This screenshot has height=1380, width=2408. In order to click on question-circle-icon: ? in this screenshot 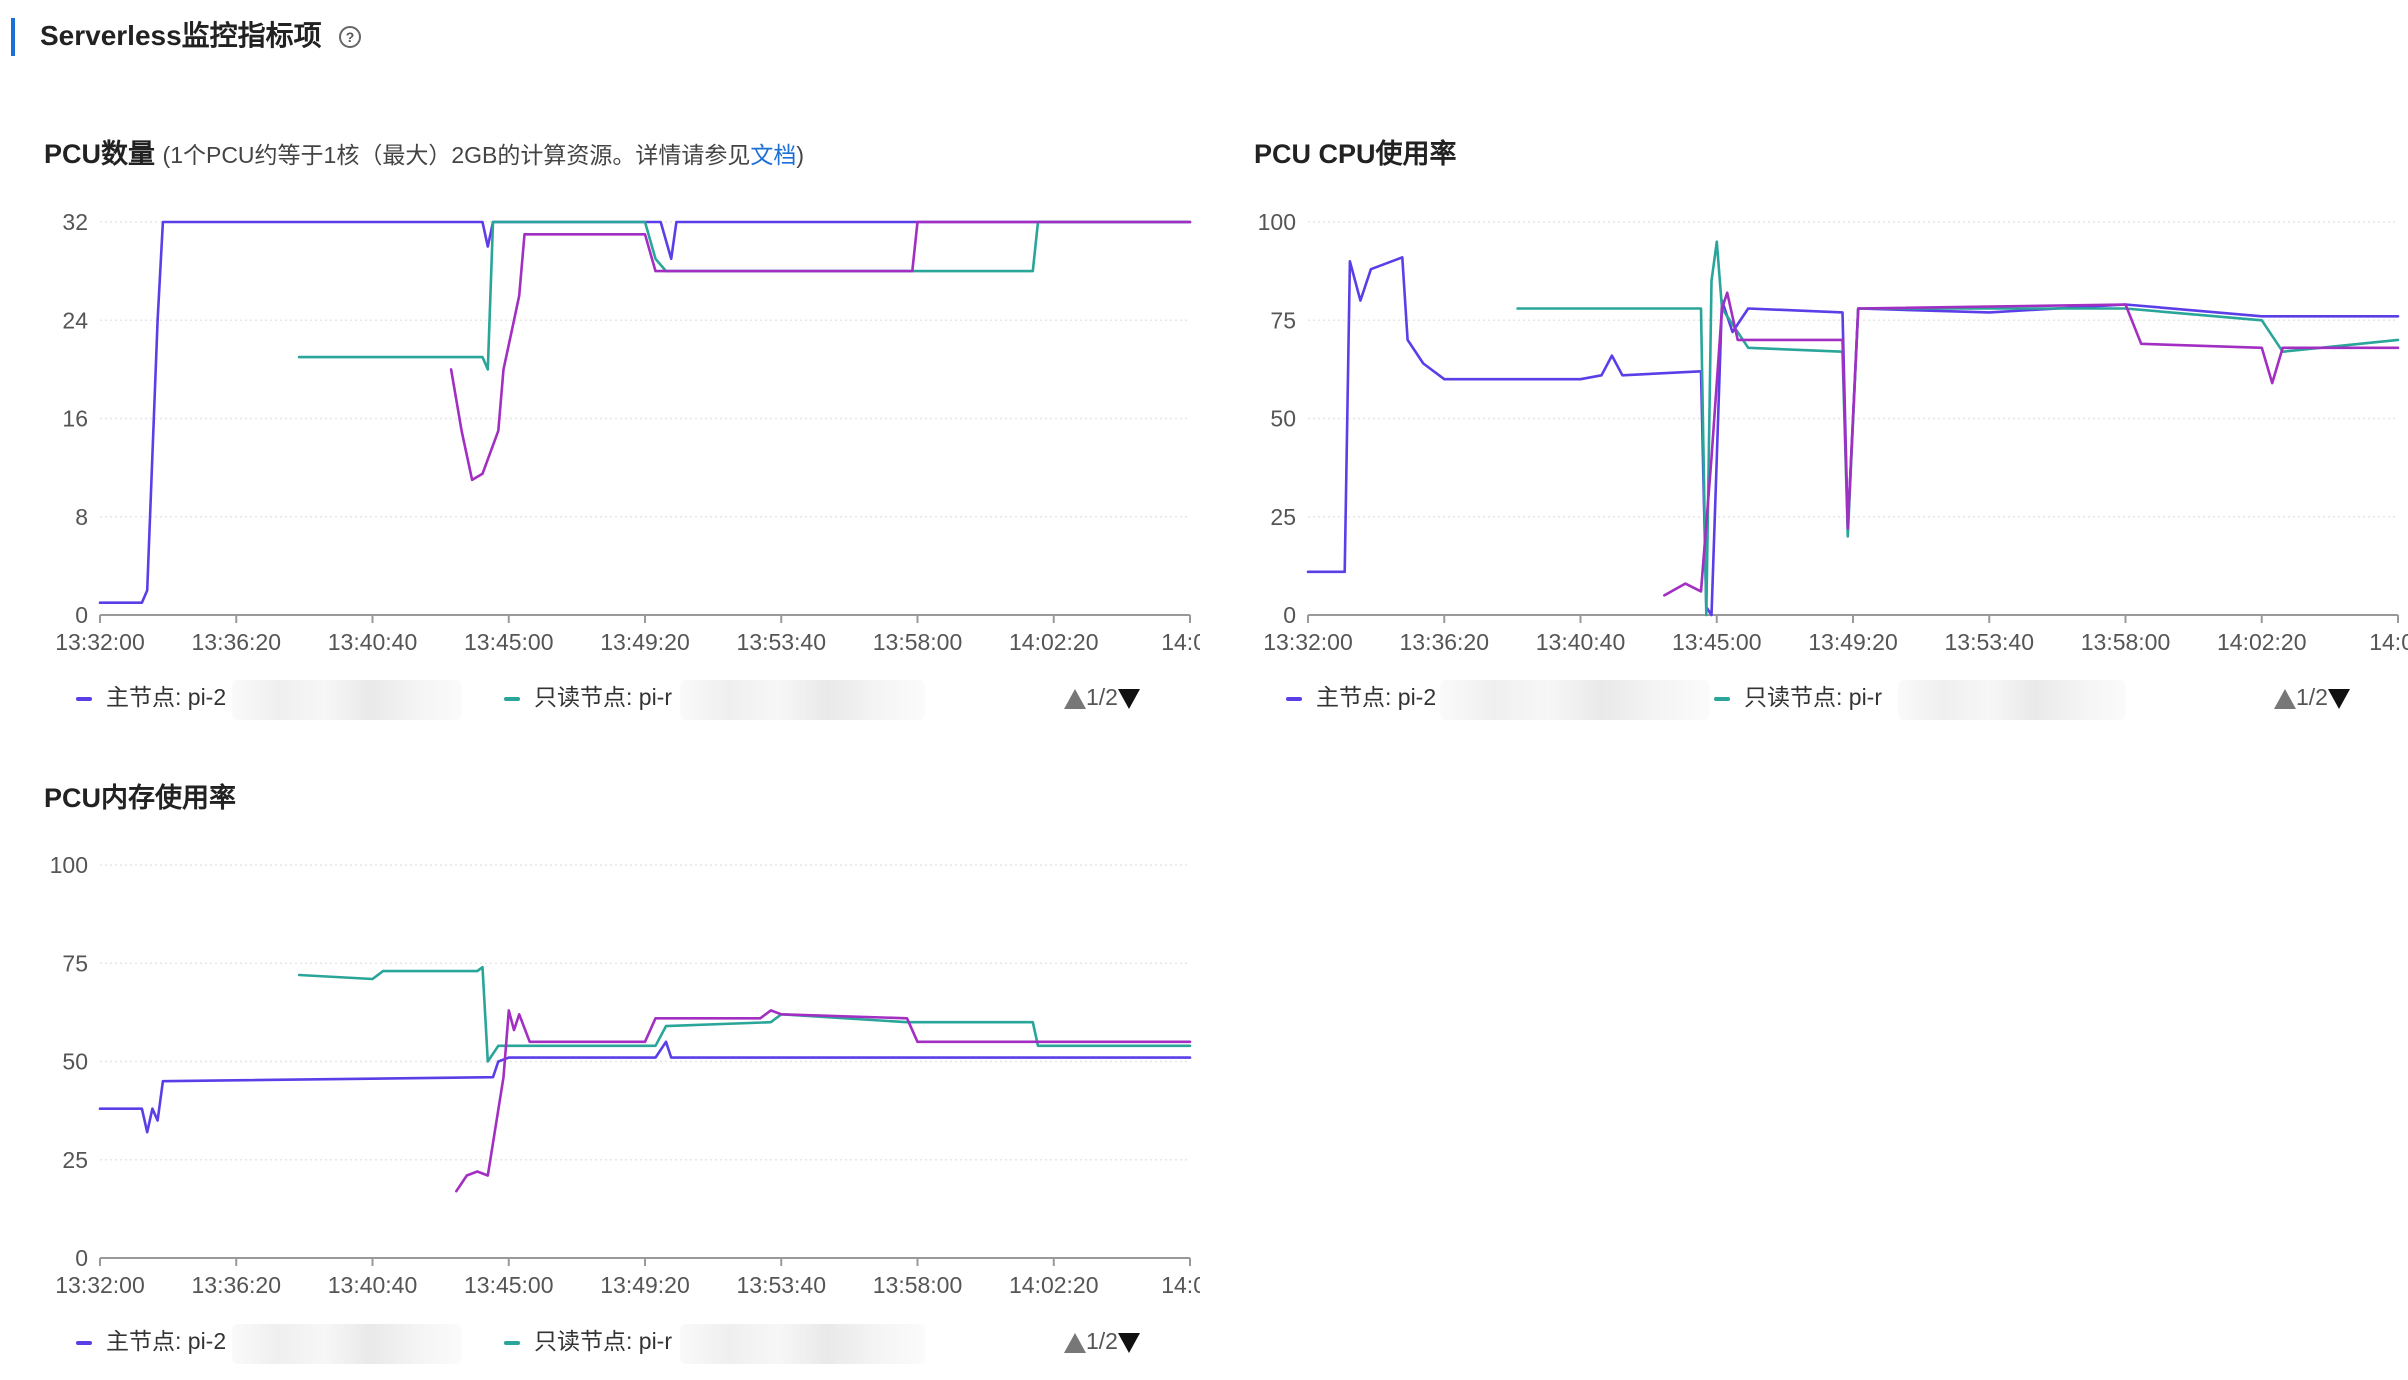, I will do `click(350, 37)`.